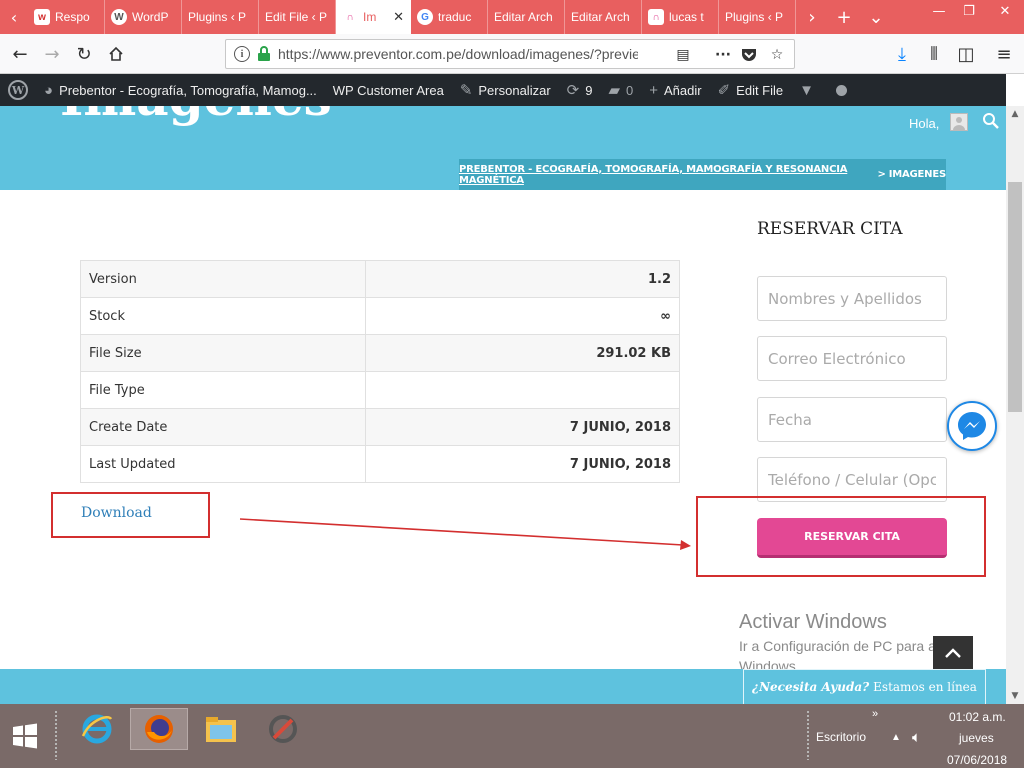 The width and height of the screenshot is (1024, 768). What do you see at coordinates (223, 427) in the screenshot?
I see `row-label: Create Date` at bounding box center [223, 427].